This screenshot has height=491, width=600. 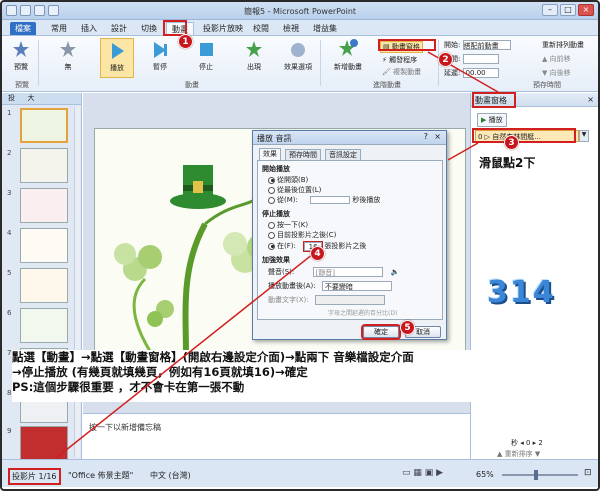 What do you see at coordinates (125, 427) in the screenshot?
I see `notes-placeholder: 按一下以新增備忘稿` at bounding box center [125, 427].